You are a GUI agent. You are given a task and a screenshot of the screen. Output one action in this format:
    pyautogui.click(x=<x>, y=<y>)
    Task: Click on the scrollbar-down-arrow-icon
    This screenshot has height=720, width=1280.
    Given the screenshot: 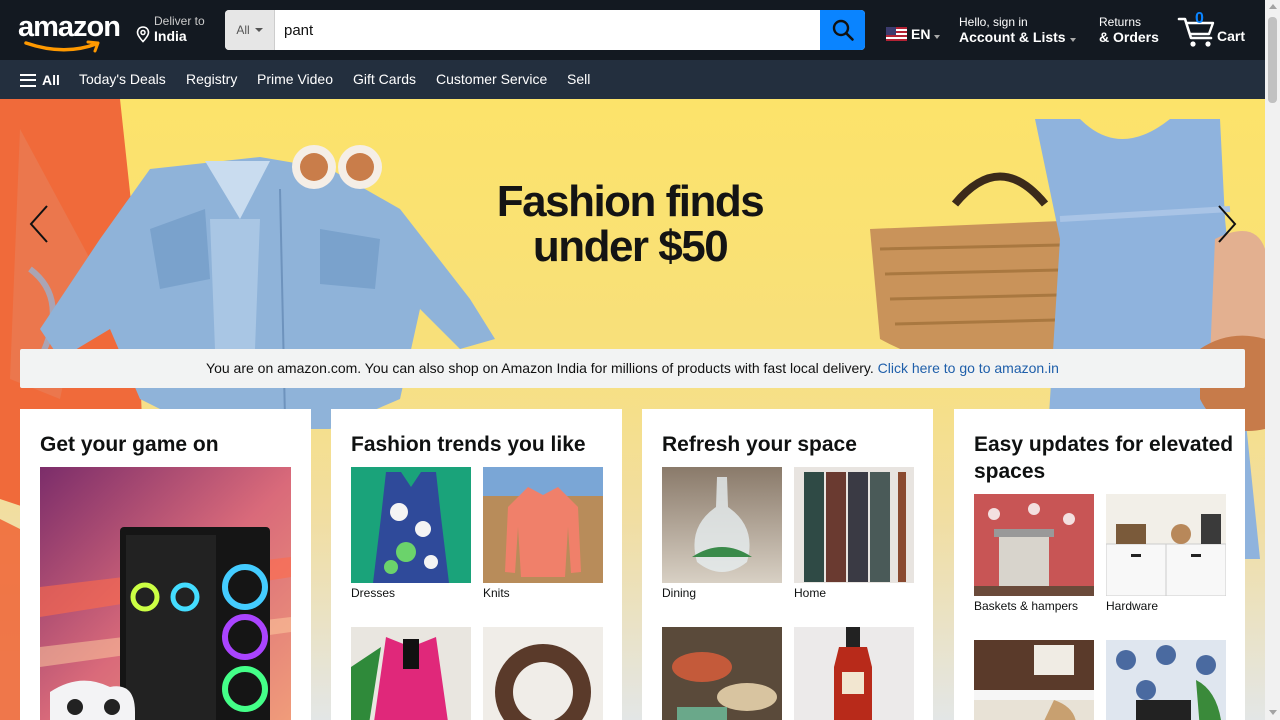 What is the action you would take?
    pyautogui.click(x=1273, y=712)
    